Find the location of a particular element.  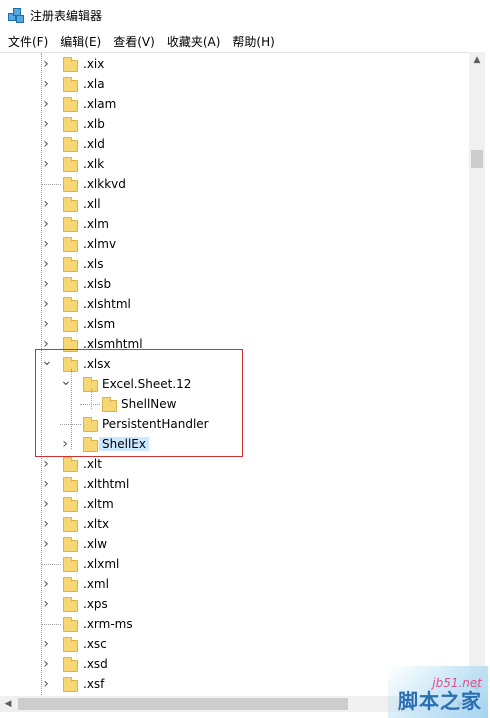

watermark: jb51.net 脚本之家 is located at coordinates (438, 692).